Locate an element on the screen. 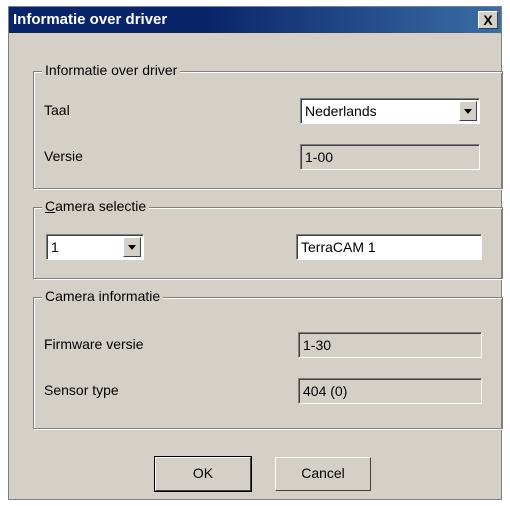 This screenshot has height=506, width=510. ok-button: OK is located at coordinates (203, 474).